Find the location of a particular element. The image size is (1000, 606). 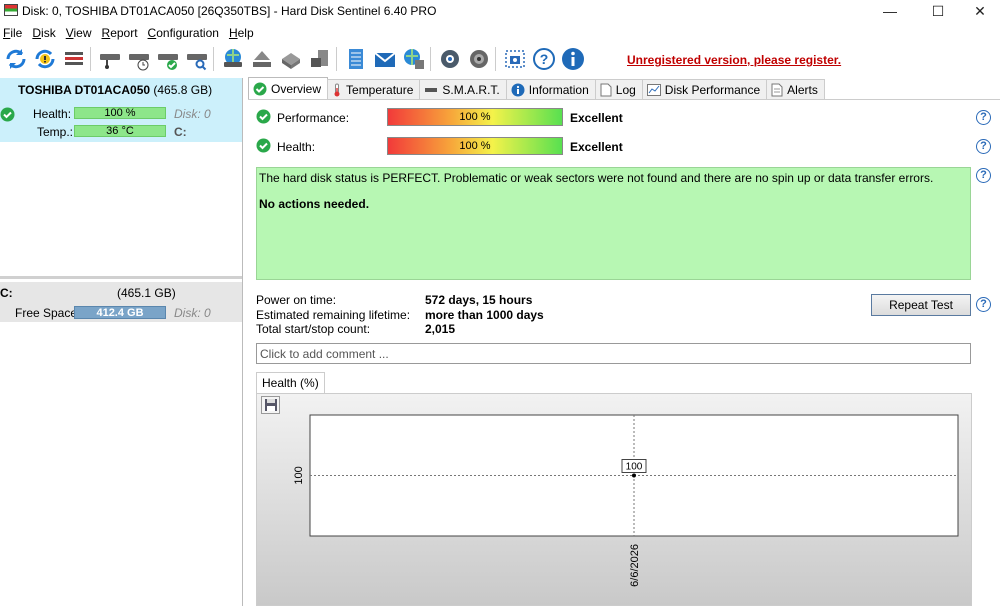

startstop-label: Total start/stop count: is located at coordinates (313, 329).